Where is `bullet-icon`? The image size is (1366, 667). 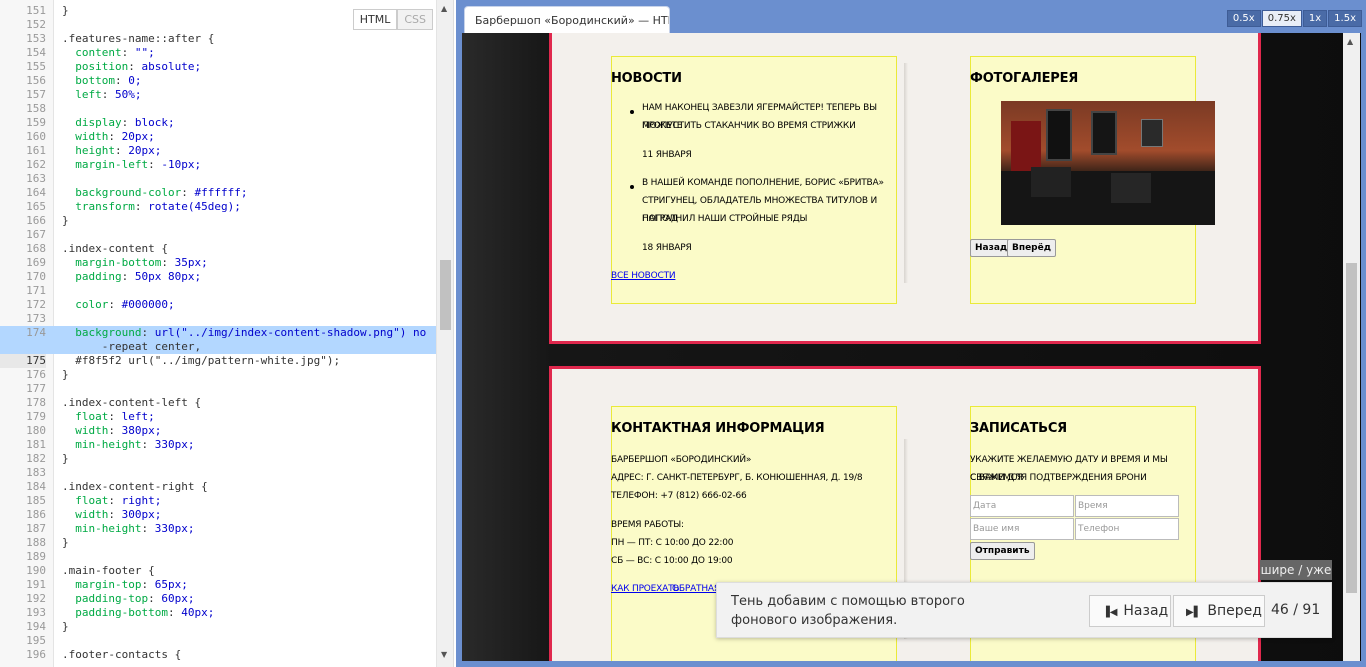
bullet-icon is located at coordinates (632, 112).